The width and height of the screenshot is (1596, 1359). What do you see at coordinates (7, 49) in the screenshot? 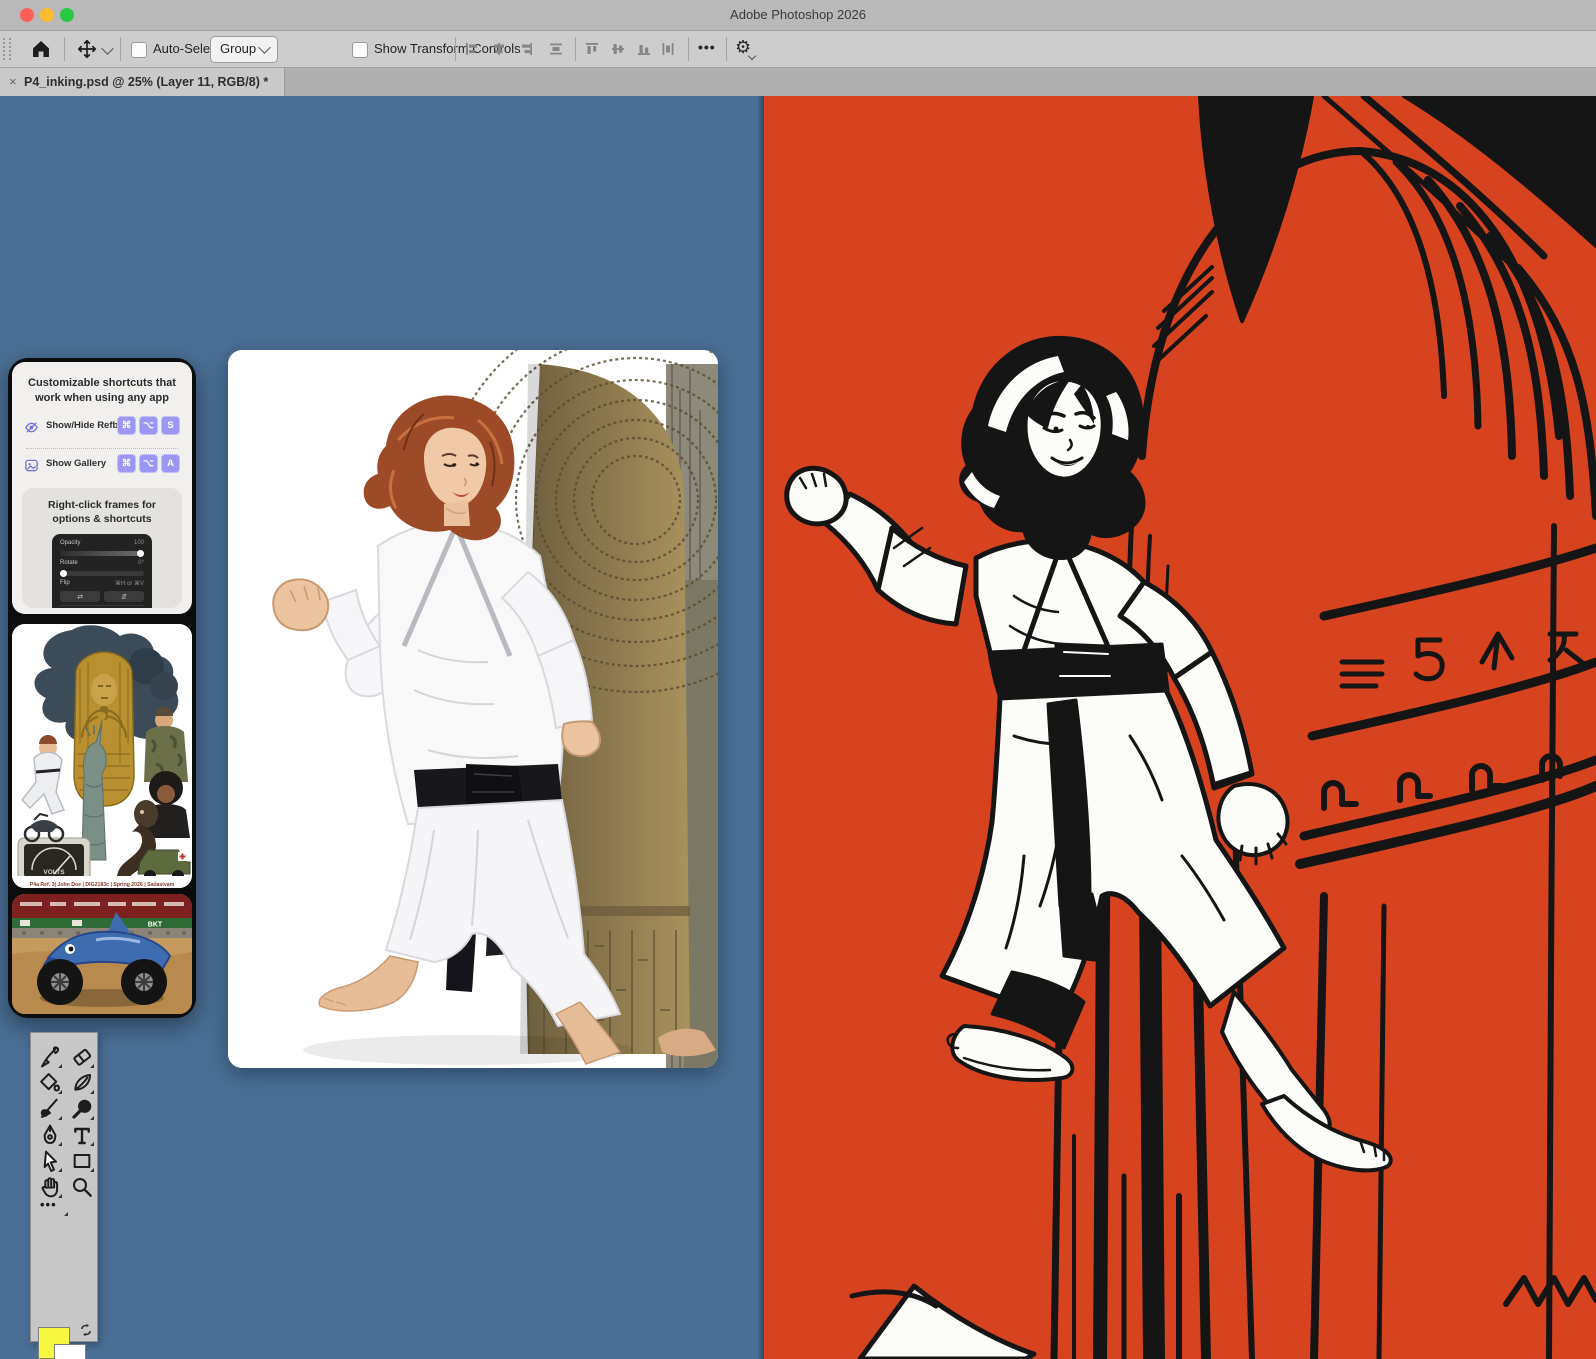
I see `panel-drag-handle` at bounding box center [7, 49].